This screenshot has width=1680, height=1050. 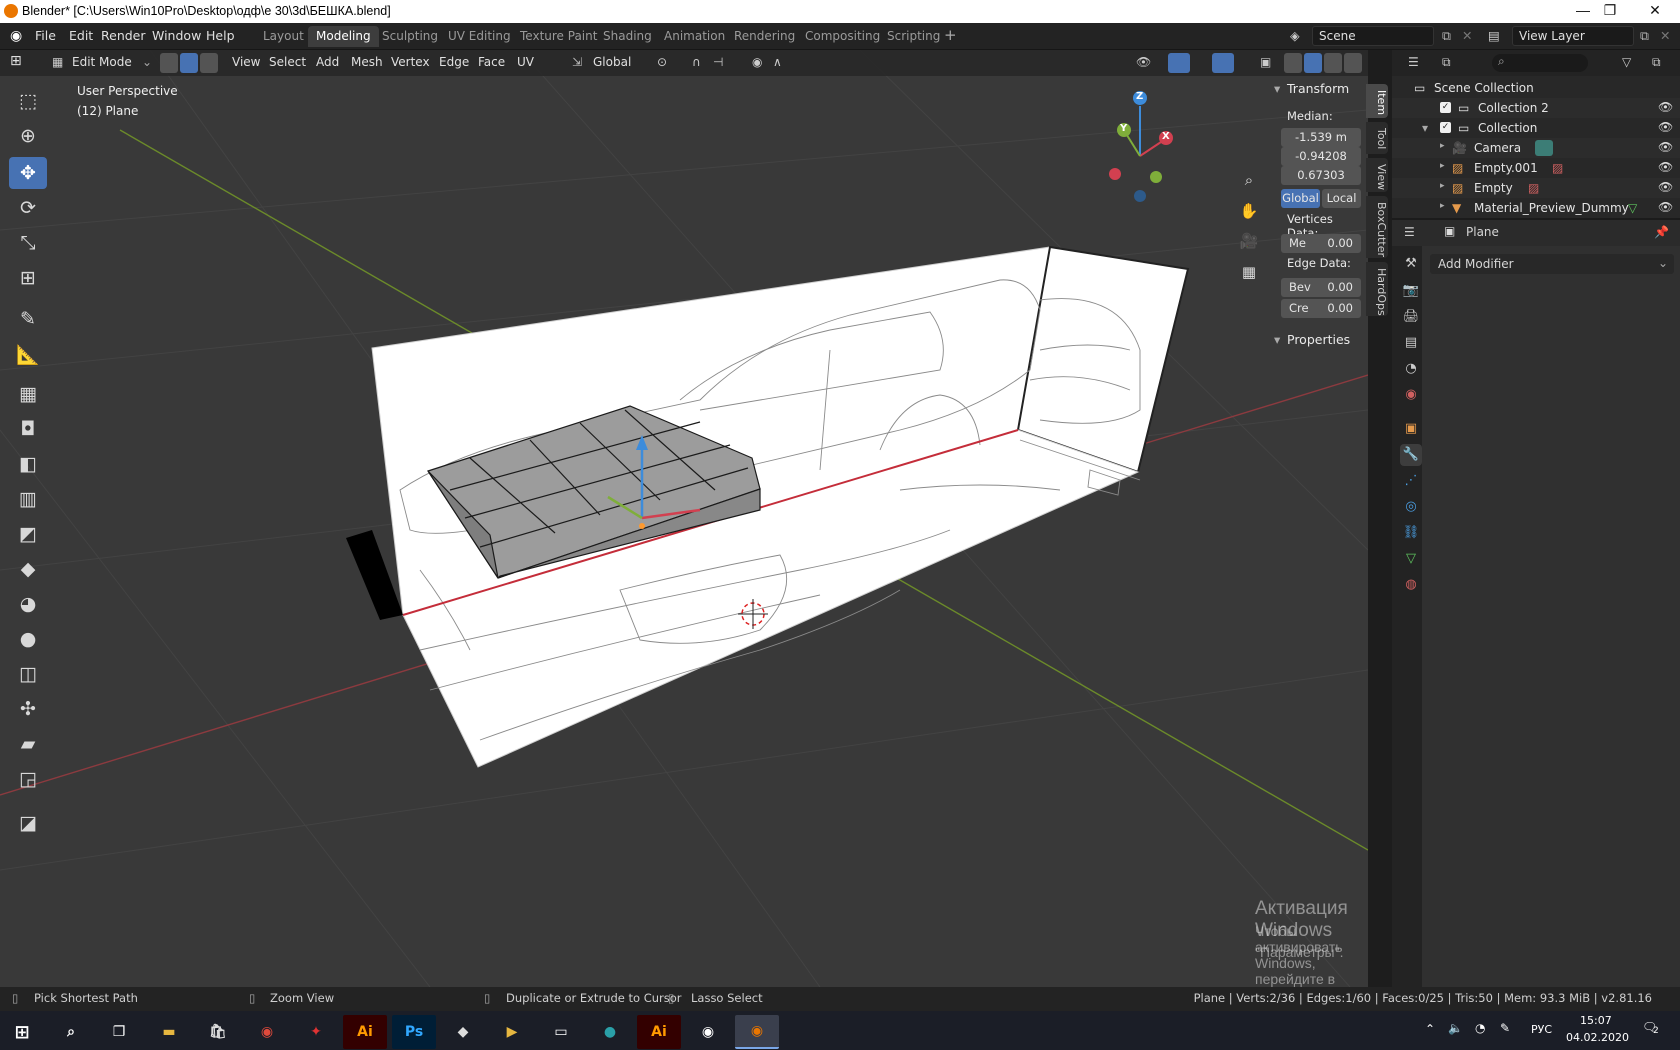 I want to click on bevel-tool: ◧, so click(x=28, y=464).